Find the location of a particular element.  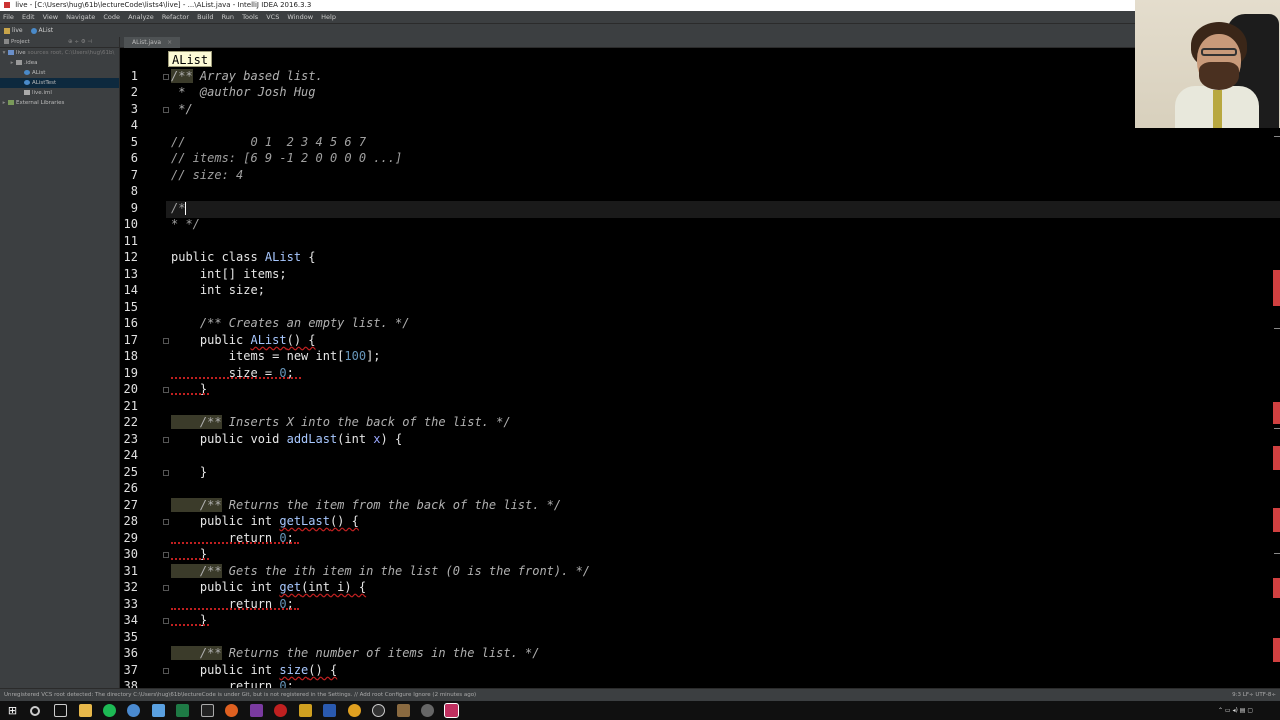

menu-file: File is located at coordinates (8, 17).